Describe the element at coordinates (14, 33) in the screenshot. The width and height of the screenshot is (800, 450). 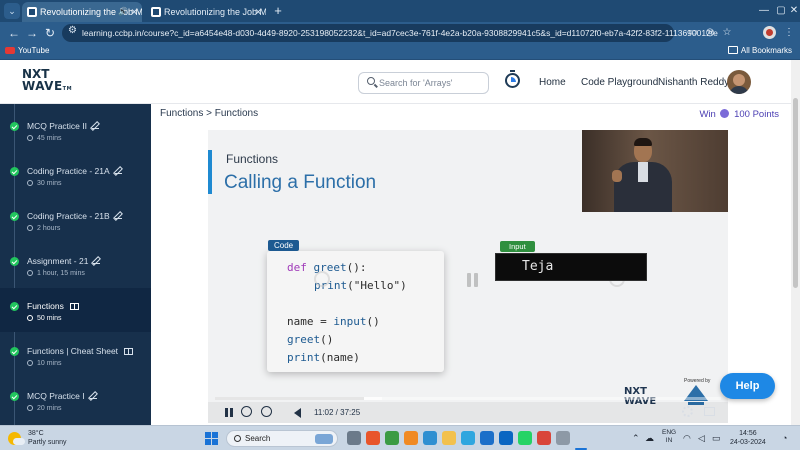
I see `back-arrow-icon: ←` at that location.